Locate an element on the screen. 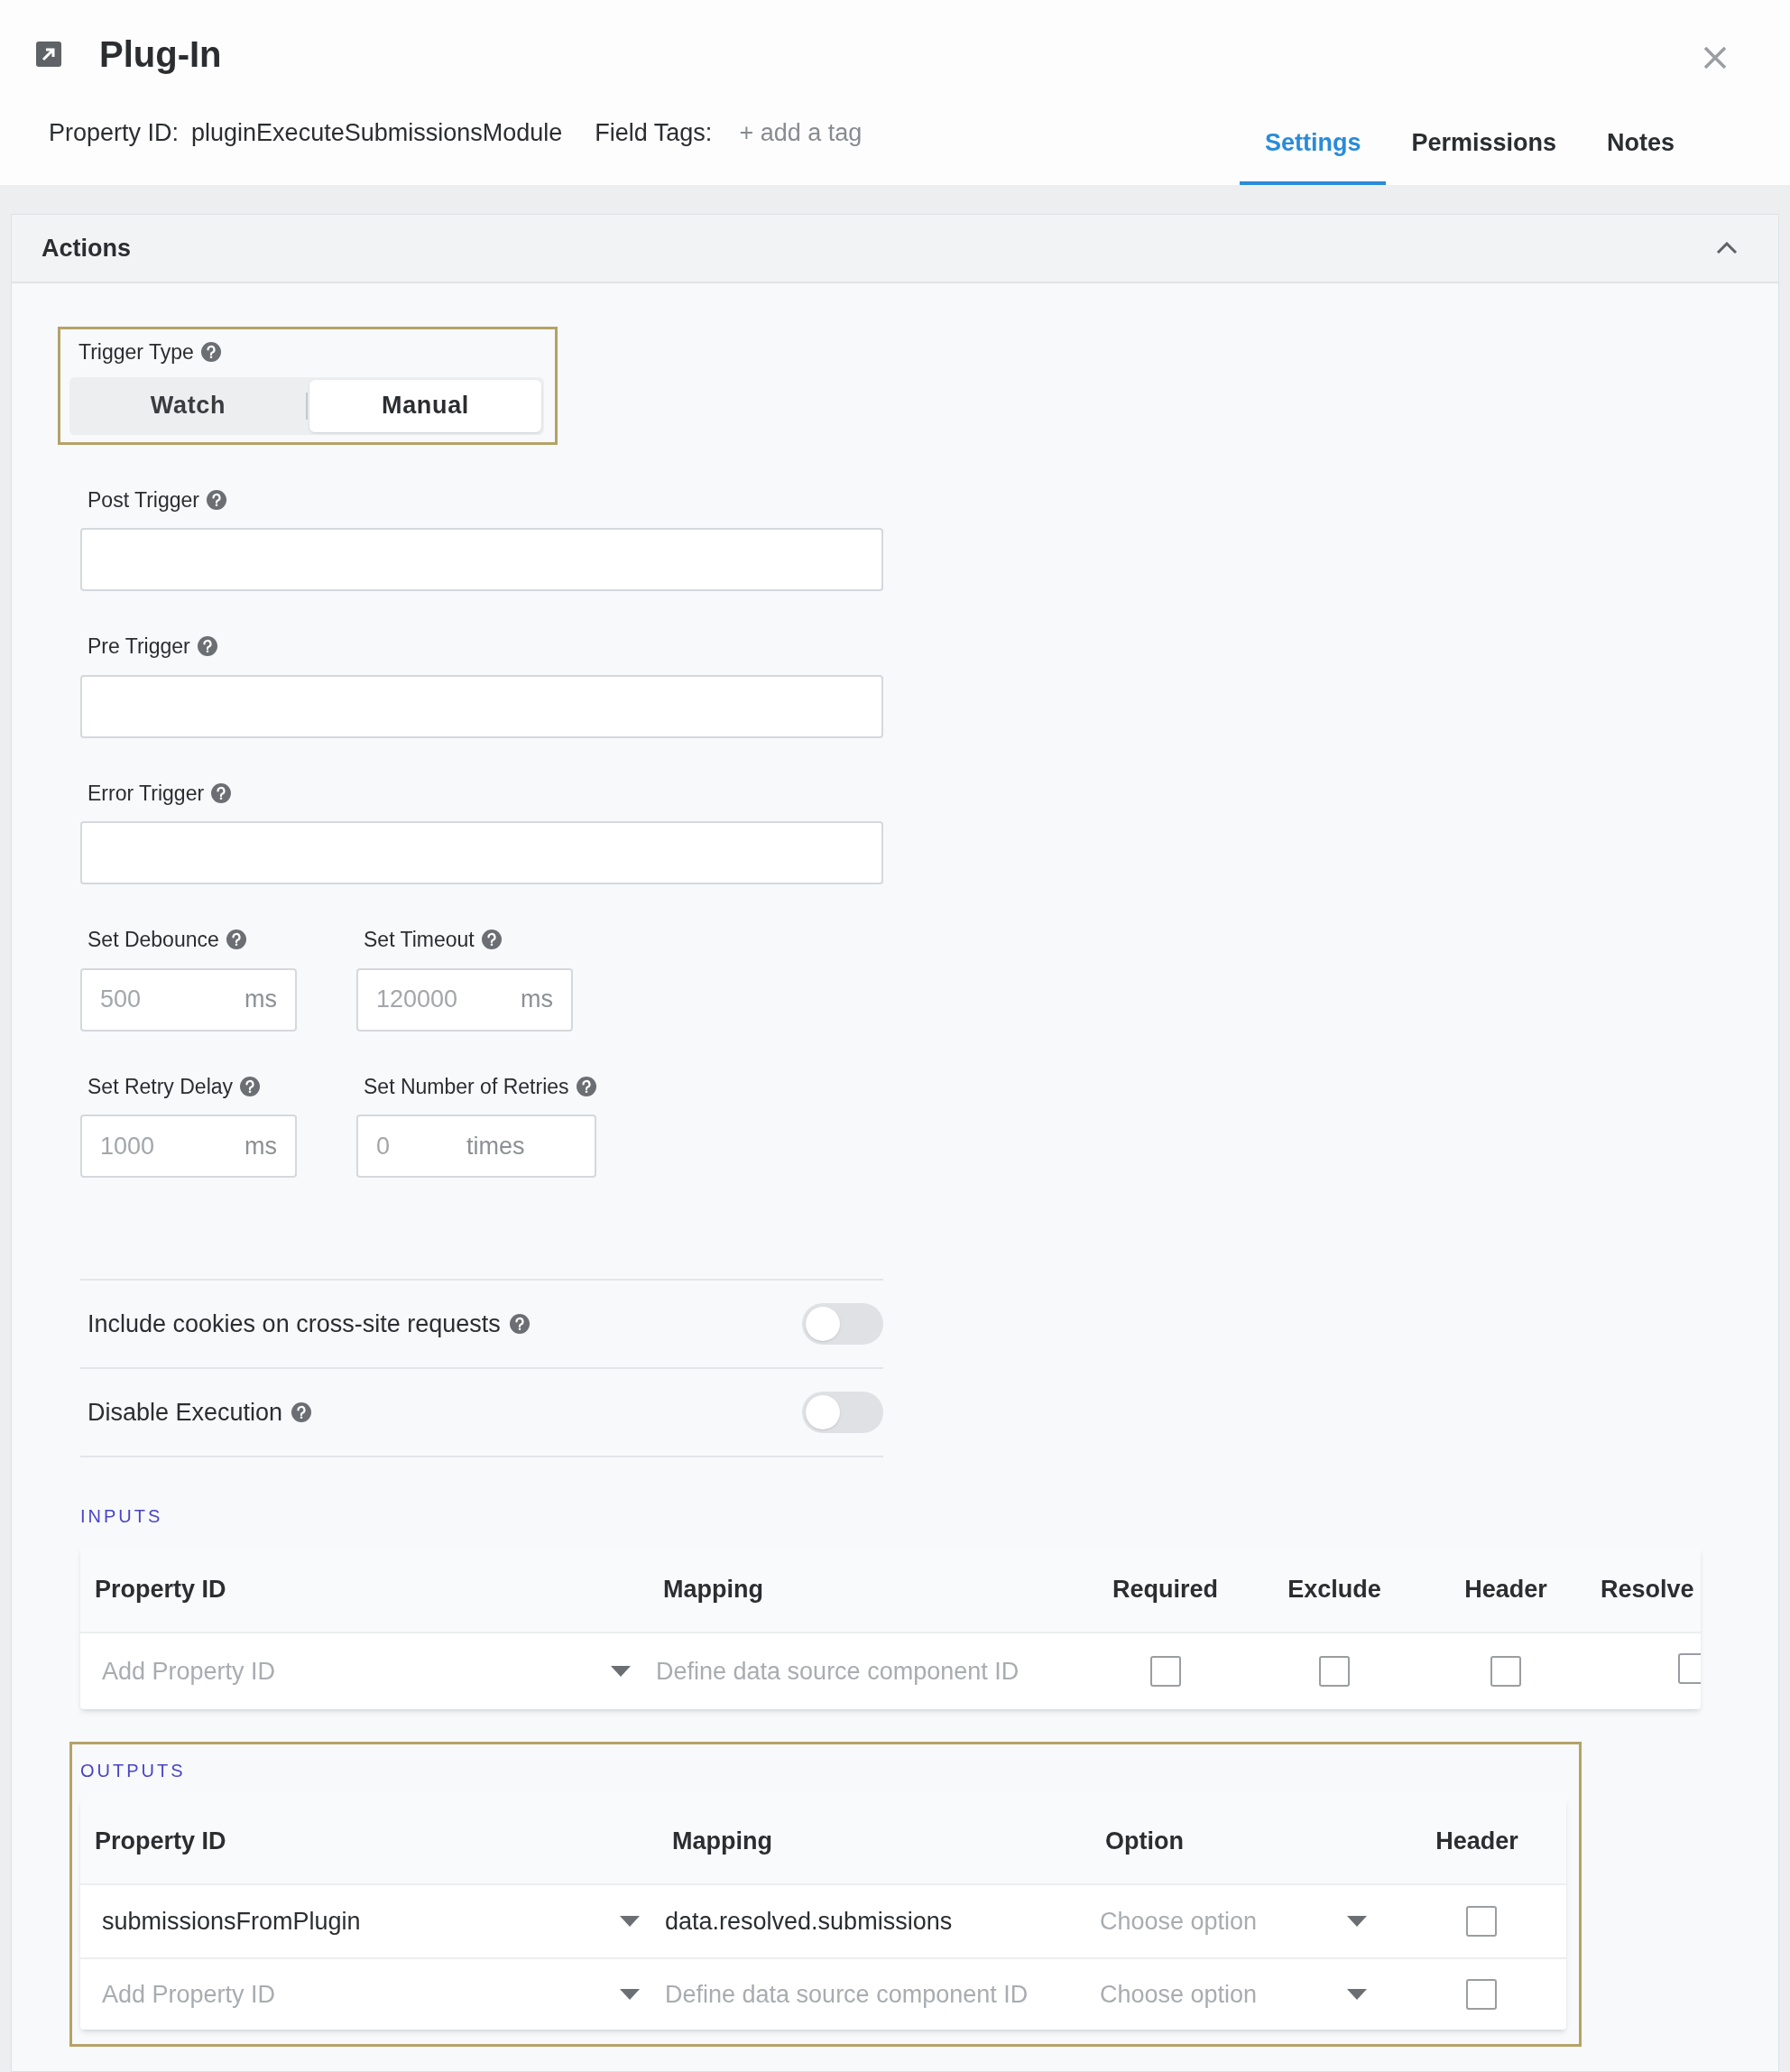  field-label: Error Trigger is located at coordinates (146, 793).